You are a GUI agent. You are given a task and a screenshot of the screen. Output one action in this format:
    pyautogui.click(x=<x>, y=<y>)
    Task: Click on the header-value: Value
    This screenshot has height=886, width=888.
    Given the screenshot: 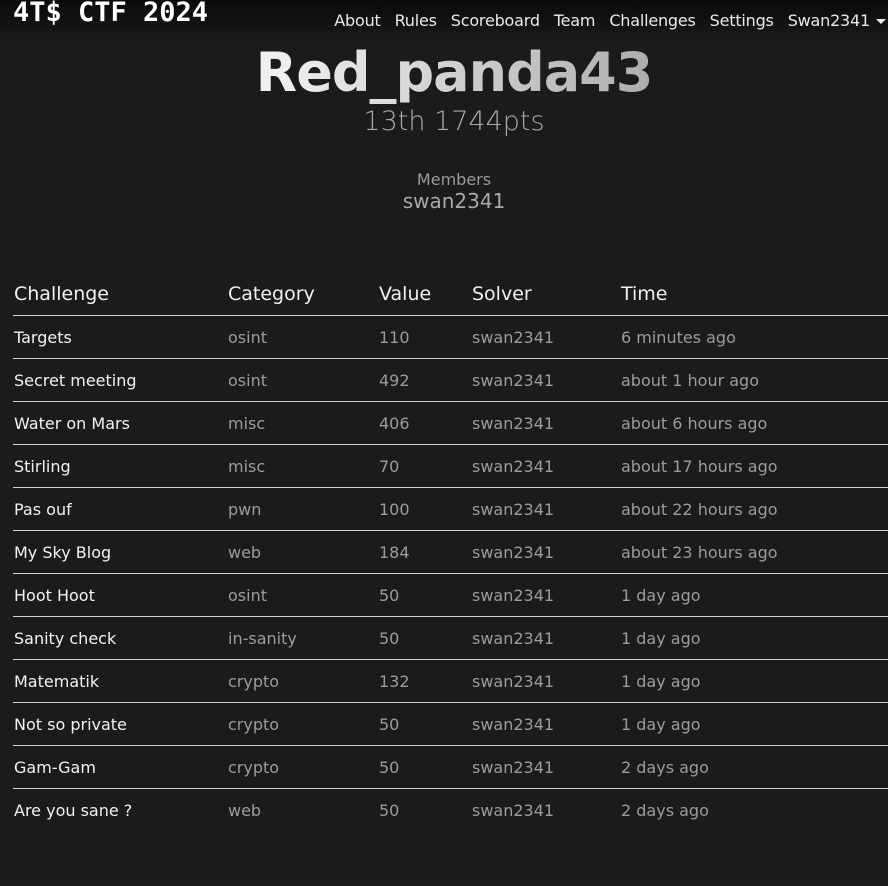 What is the action you would take?
    pyautogui.click(x=424, y=294)
    